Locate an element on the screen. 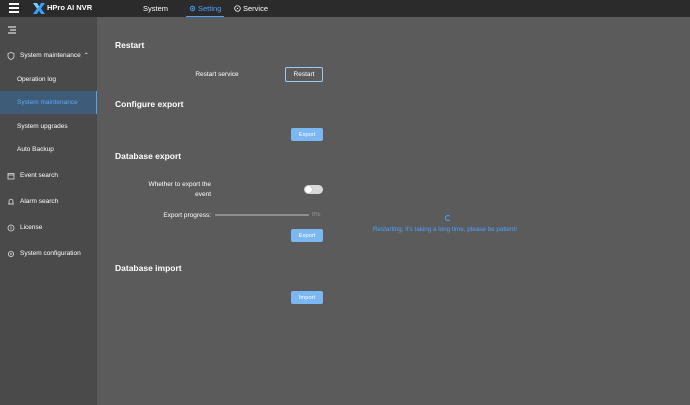 The image size is (690, 405). tab-service: Service is located at coordinates (251, 8).